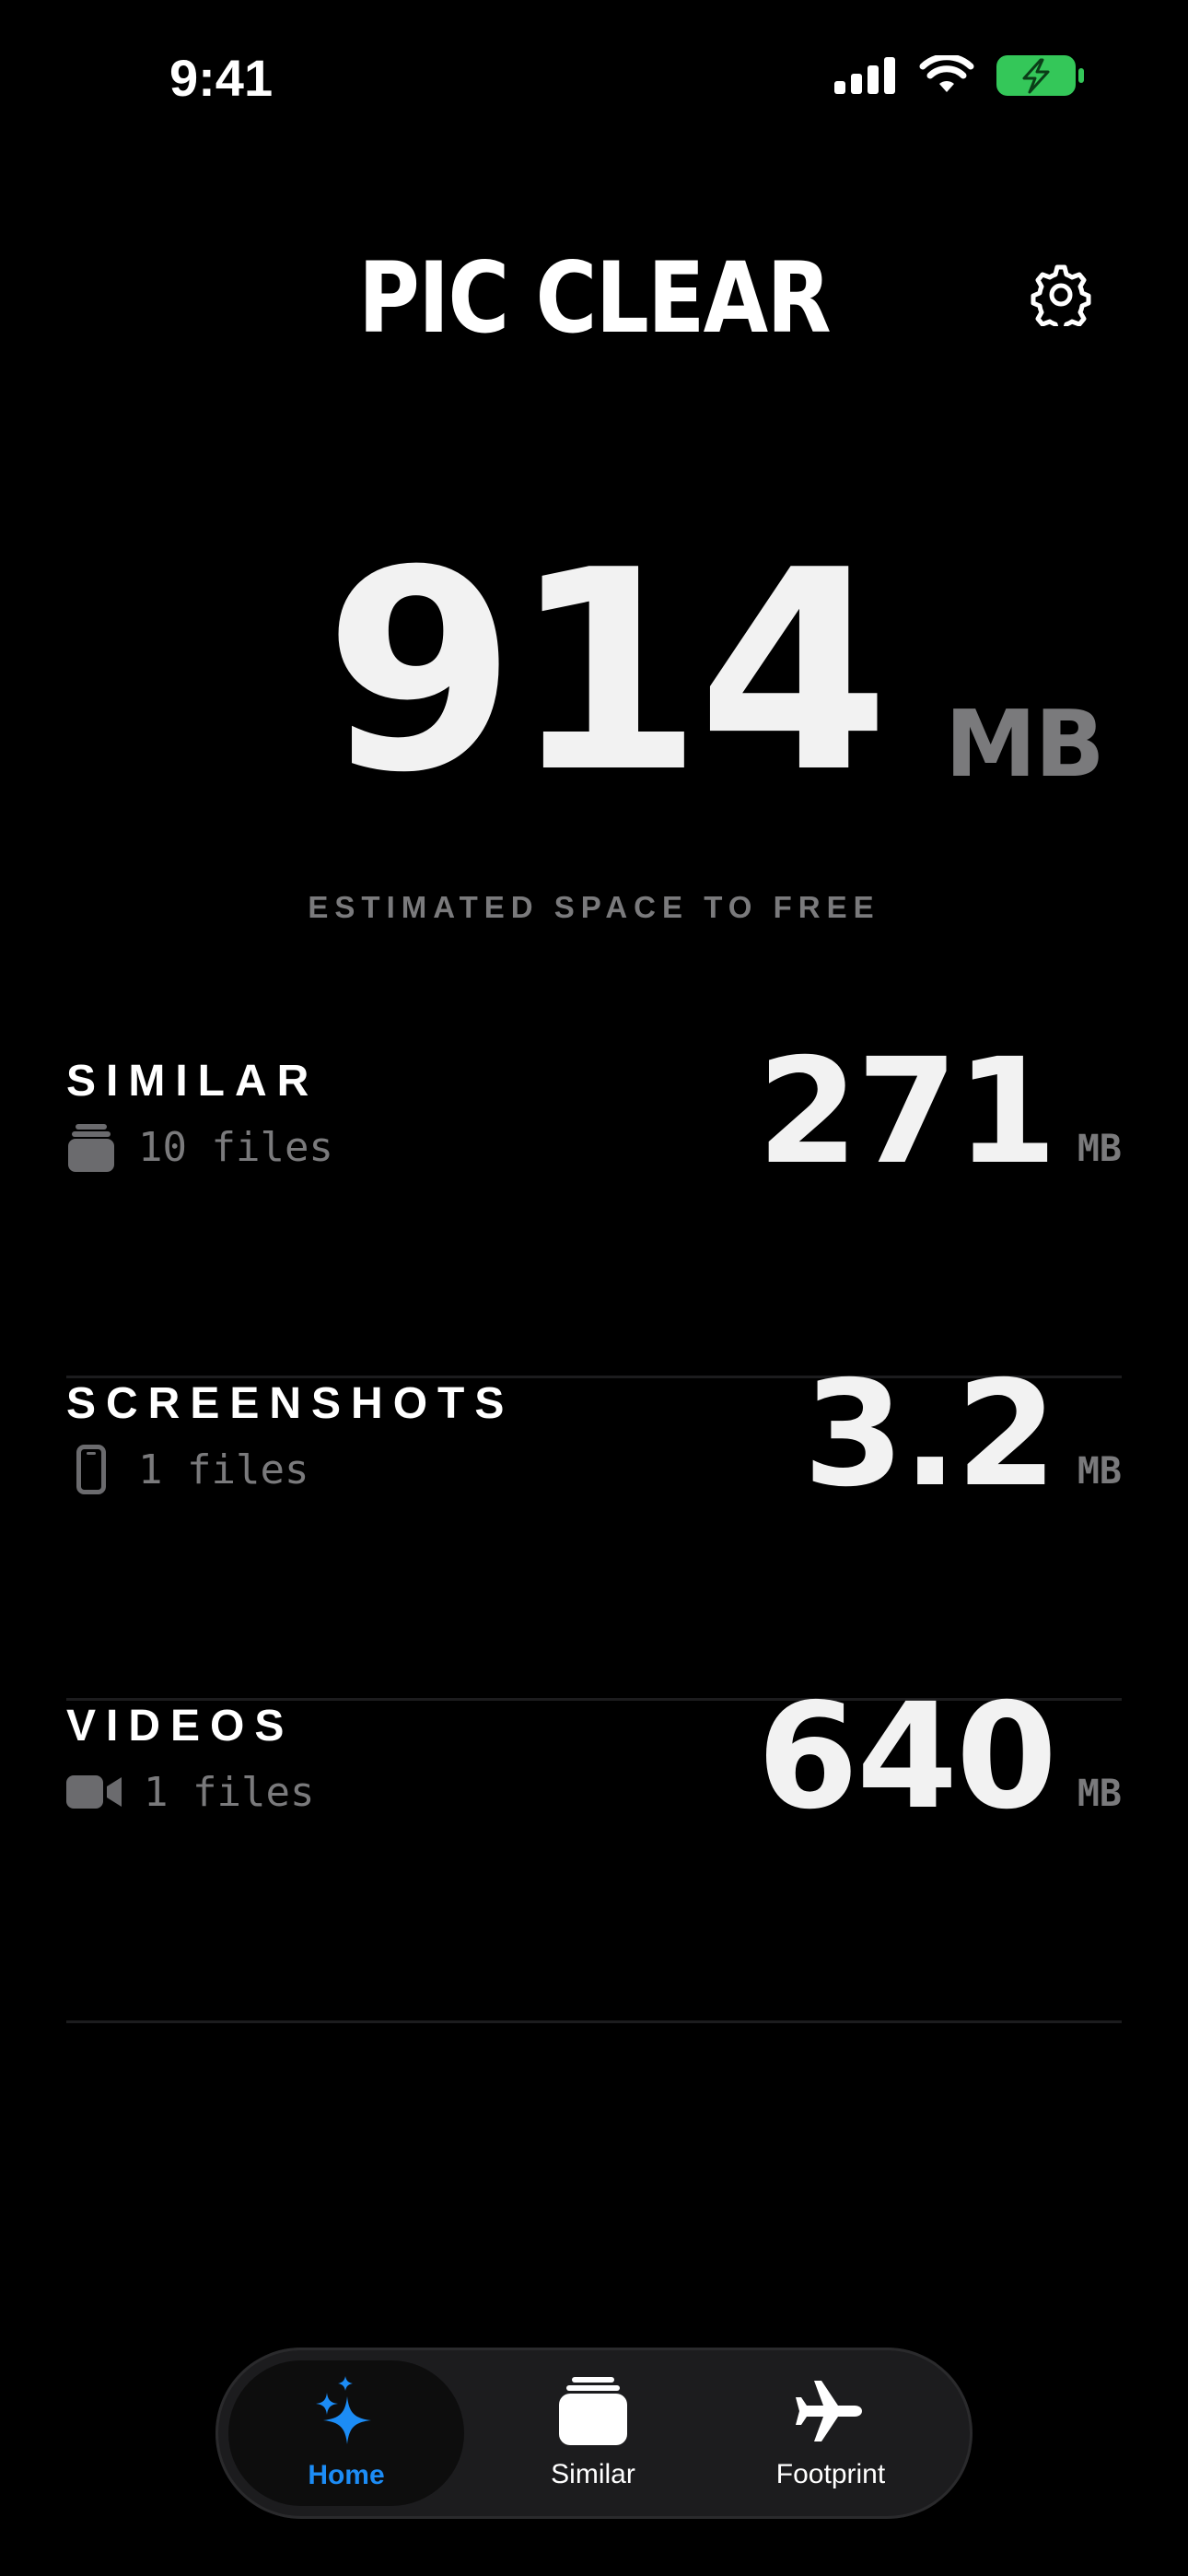  What do you see at coordinates (830, 2473) in the screenshot?
I see `tab-label: Footprint` at bounding box center [830, 2473].